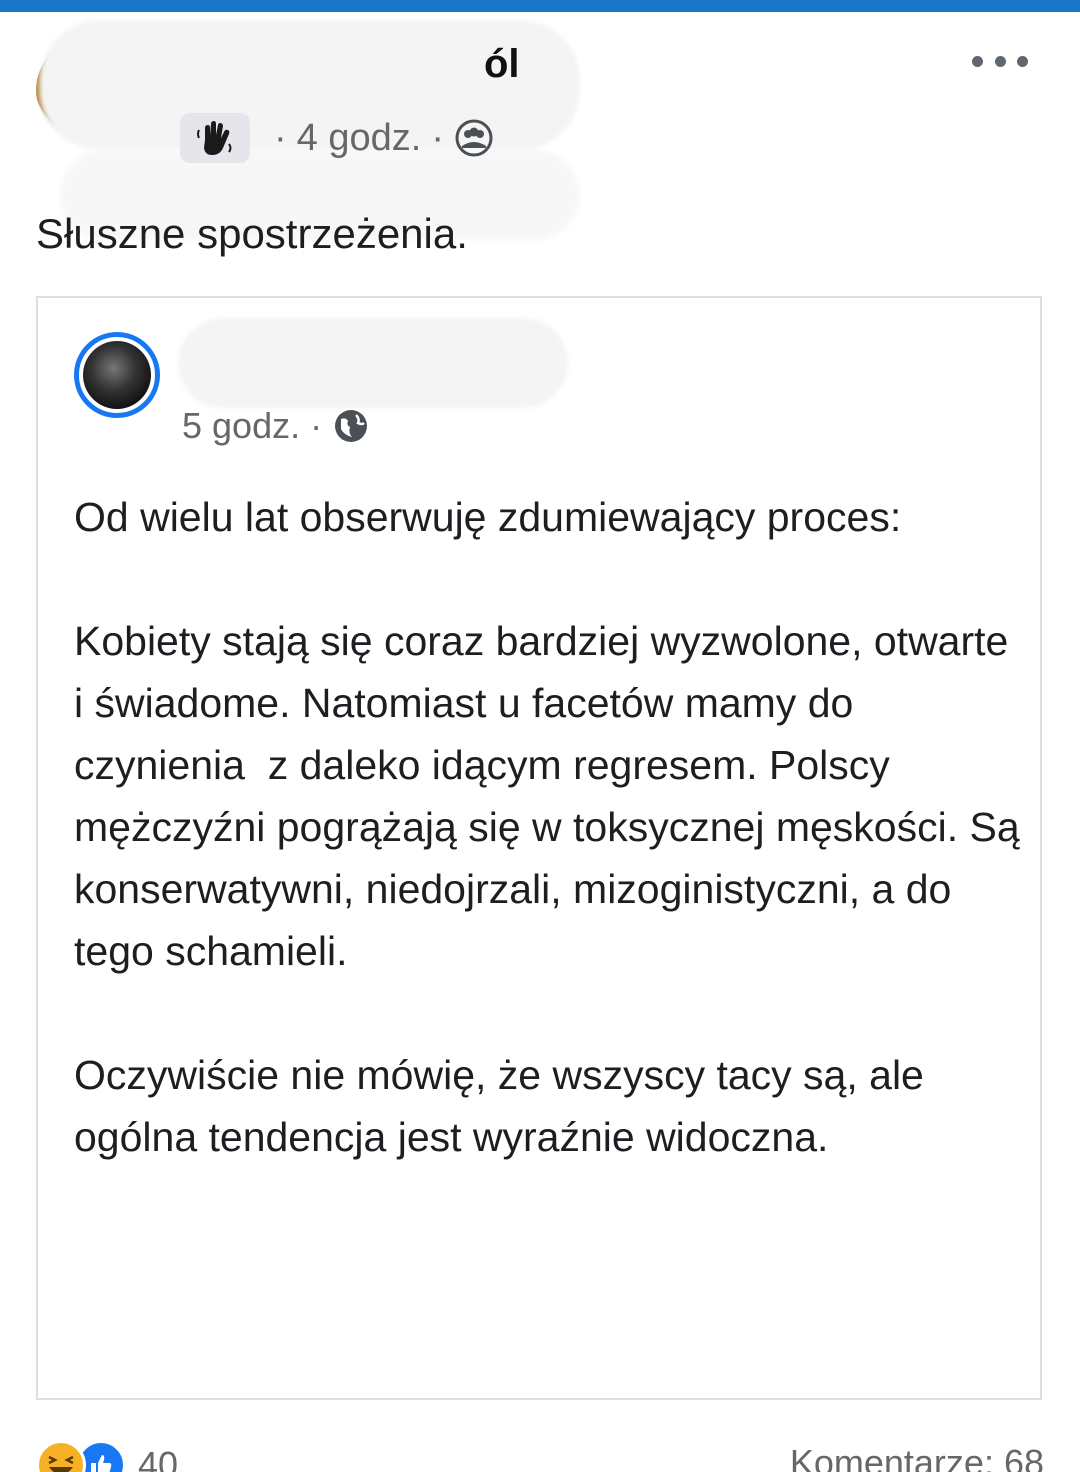  I want to click on avatar-photo, so click(117, 375).